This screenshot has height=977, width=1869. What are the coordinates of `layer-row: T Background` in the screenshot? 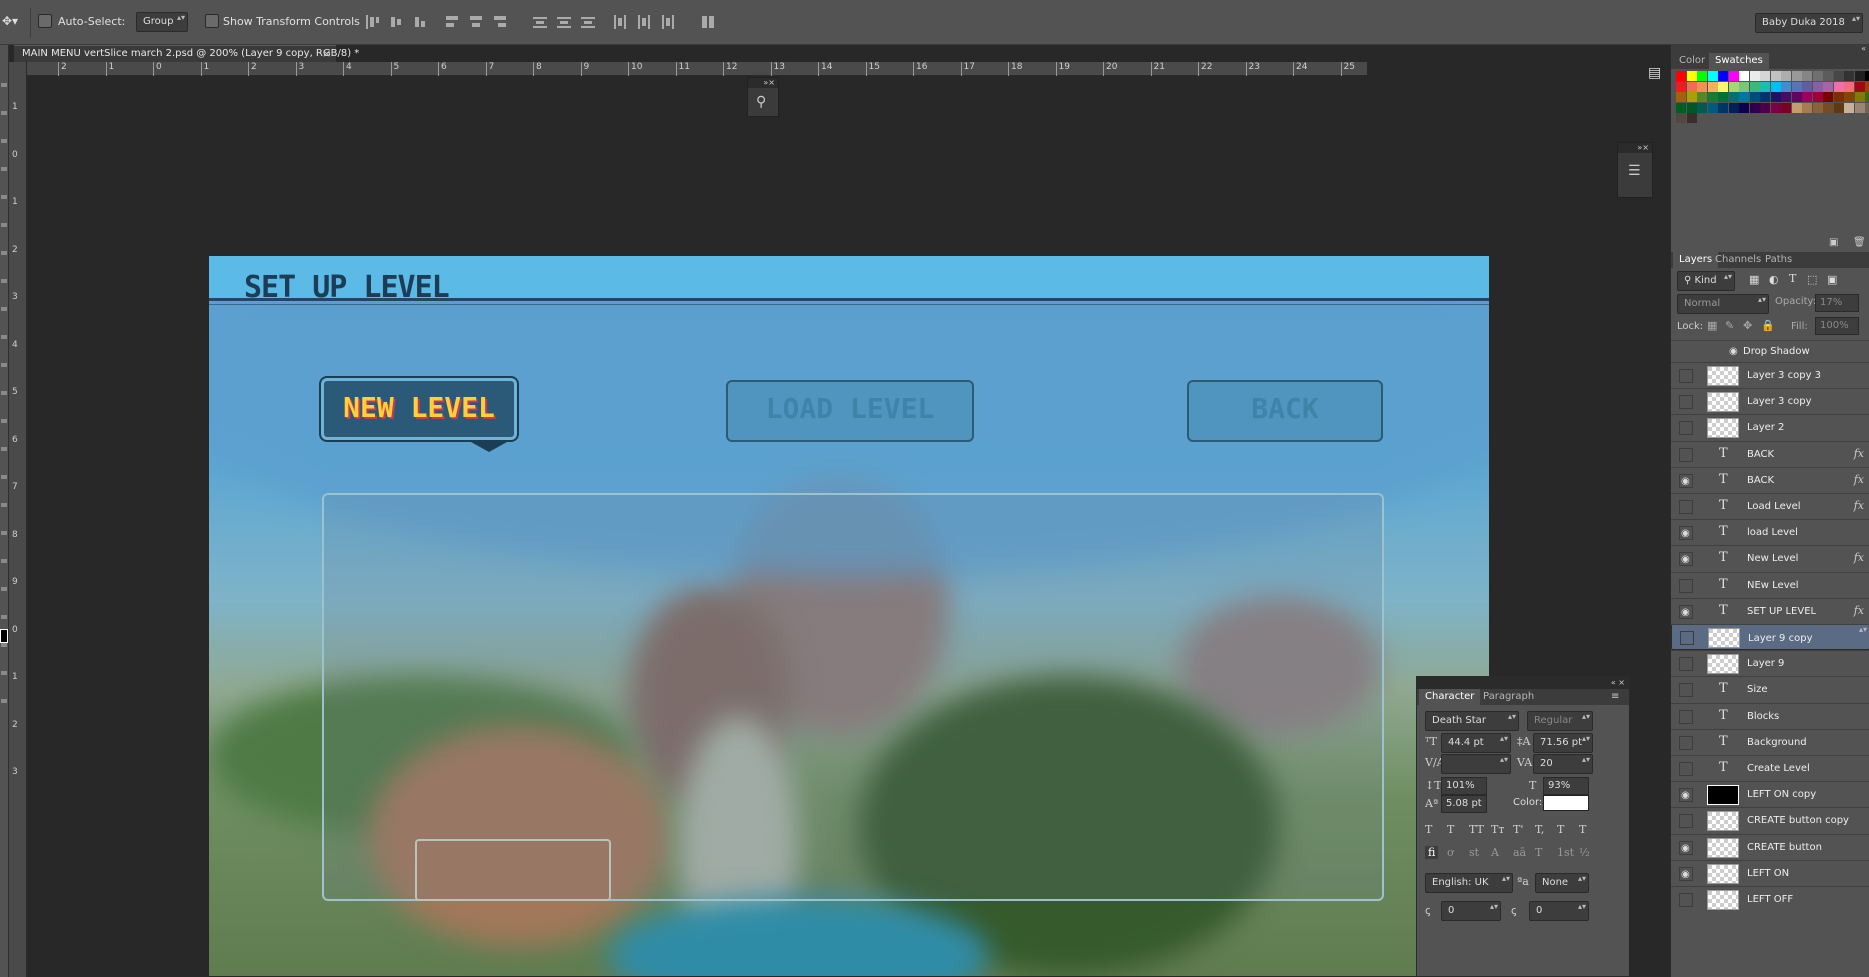 It's located at (1770, 741).